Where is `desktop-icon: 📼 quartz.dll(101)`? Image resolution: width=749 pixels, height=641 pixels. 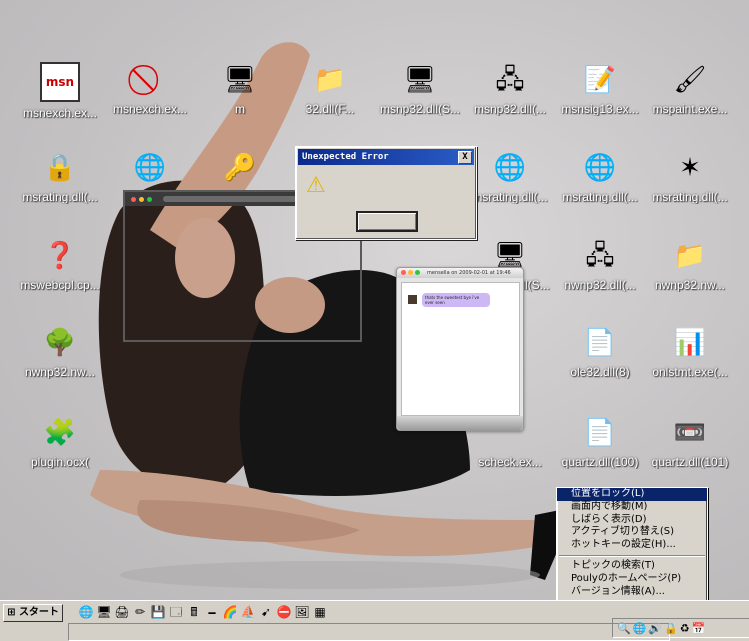
desktop-icon: 📼 quartz.dll(101) is located at coordinates (690, 442).